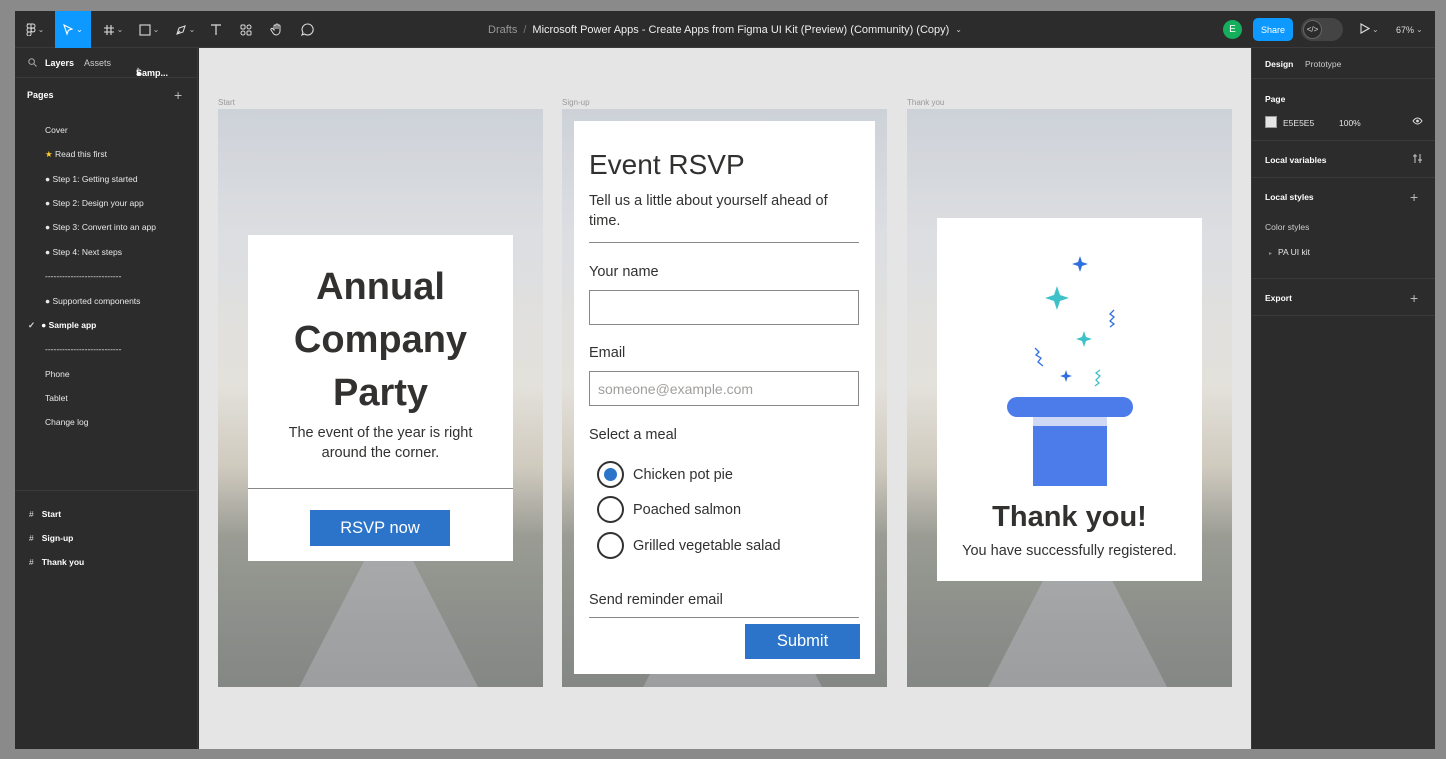  Describe the element at coordinates (683, 474) in the screenshot. I see `radio-label: Chicken pot pie` at that location.